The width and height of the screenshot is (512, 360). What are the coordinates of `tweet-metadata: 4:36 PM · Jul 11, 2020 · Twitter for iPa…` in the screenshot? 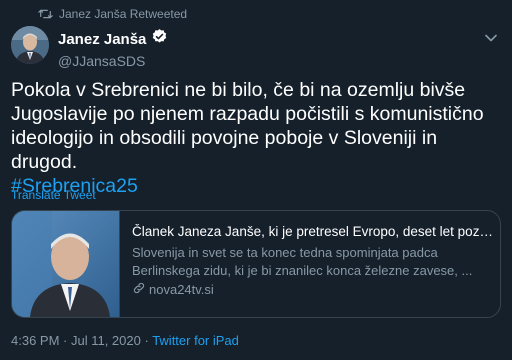 It's located at (125, 340).